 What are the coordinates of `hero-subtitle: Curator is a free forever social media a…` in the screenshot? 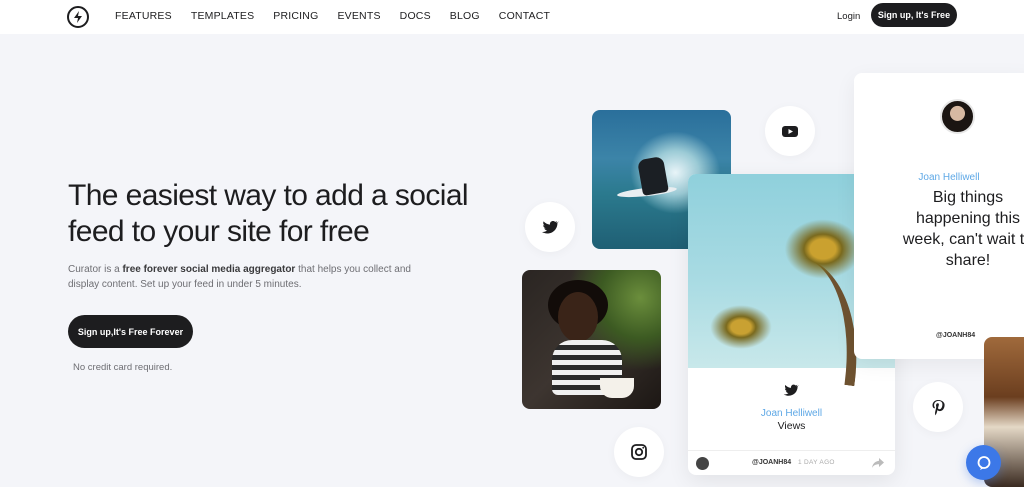 It's located at (243, 277).